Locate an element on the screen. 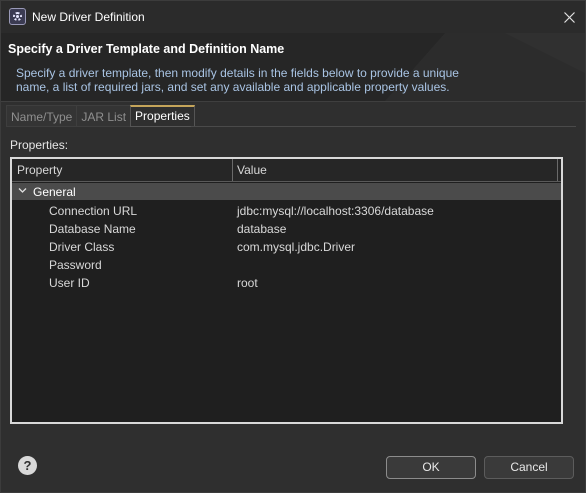  table-row: Driver Class com.mysql.jdbc.Driver is located at coordinates (286, 247).